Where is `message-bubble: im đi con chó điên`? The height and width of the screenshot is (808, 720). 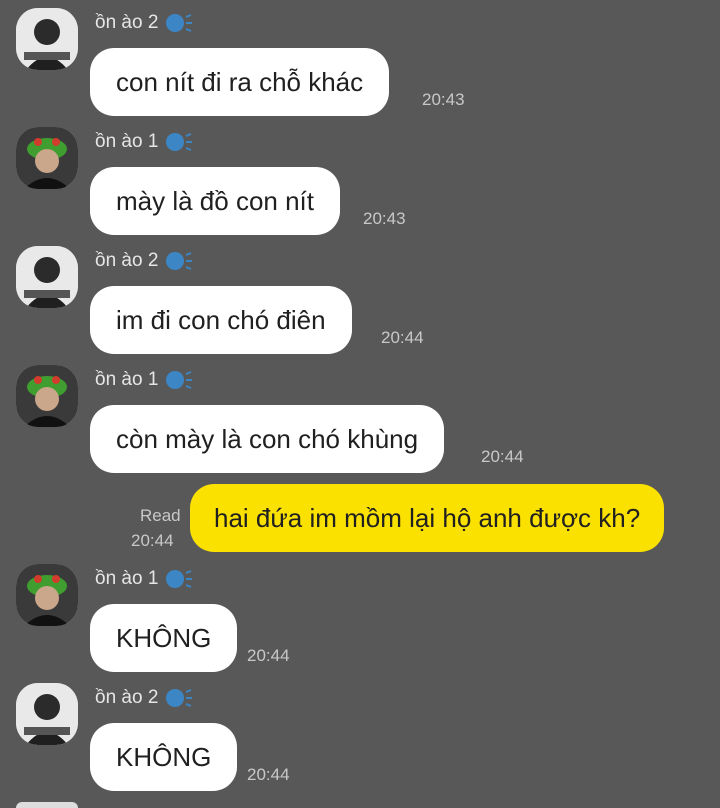 message-bubble: im đi con chó điên is located at coordinates (221, 320).